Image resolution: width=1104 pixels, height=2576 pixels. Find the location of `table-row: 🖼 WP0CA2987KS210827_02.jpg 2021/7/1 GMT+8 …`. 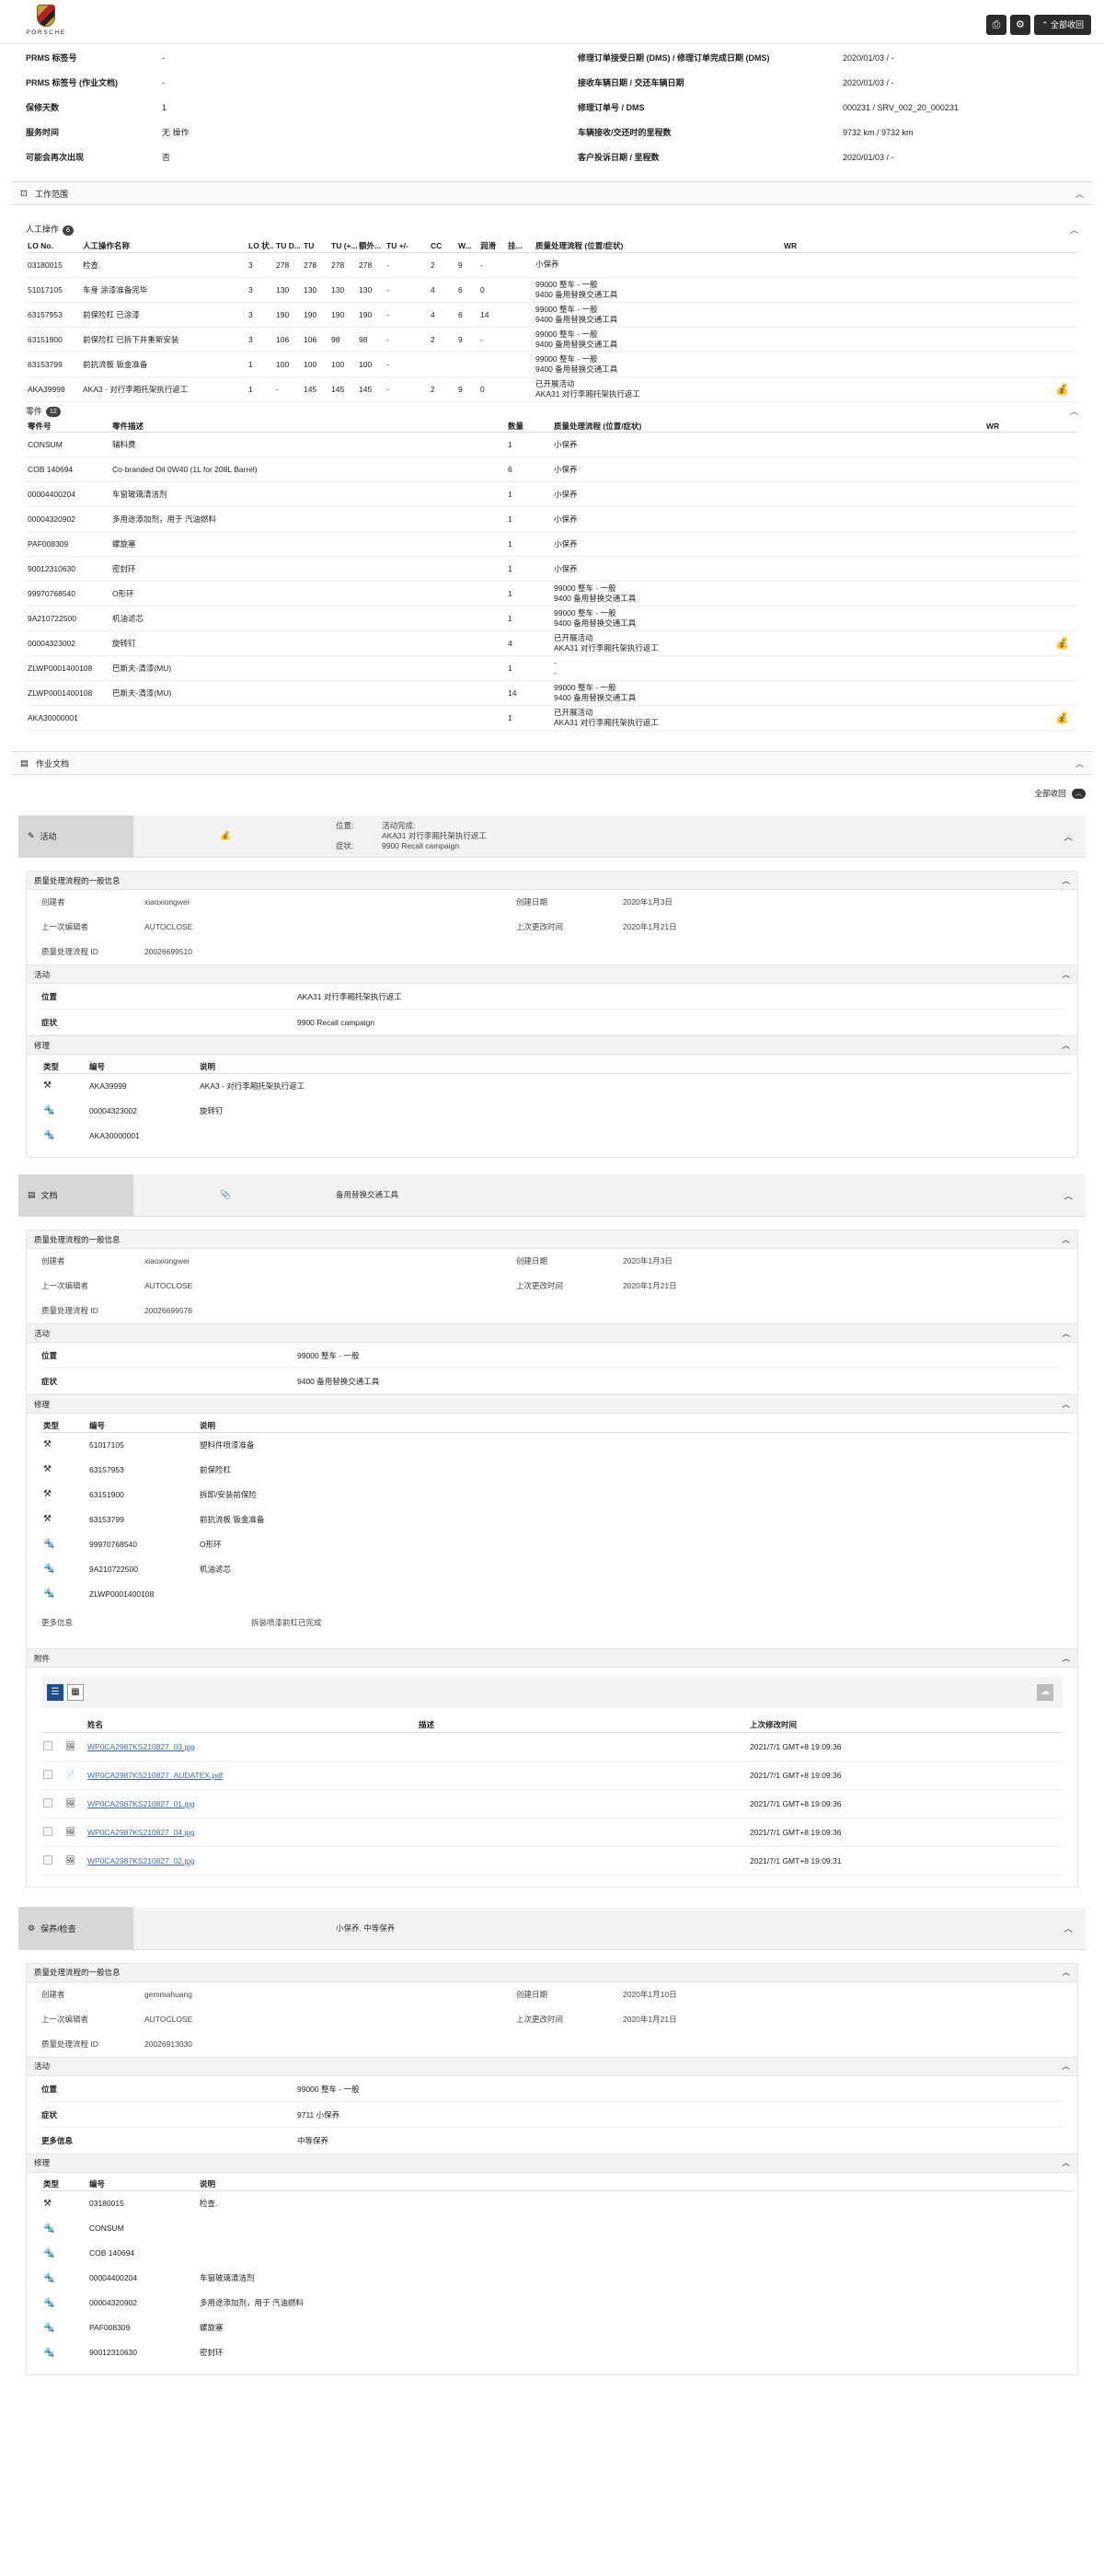

table-row: 🖼 WP0CA2987KS210827_02.jpg 2021/7/1 GMT+8 … is located at coordinates (552, 1861).